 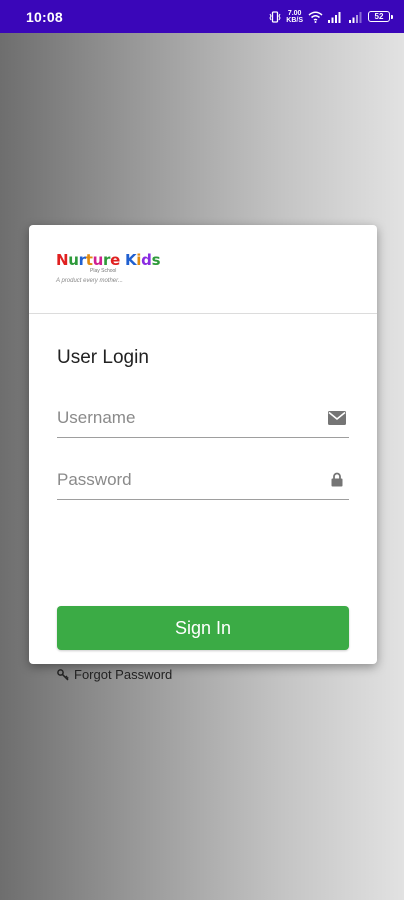 I want to click on password-input, so click(x=177, y=479).